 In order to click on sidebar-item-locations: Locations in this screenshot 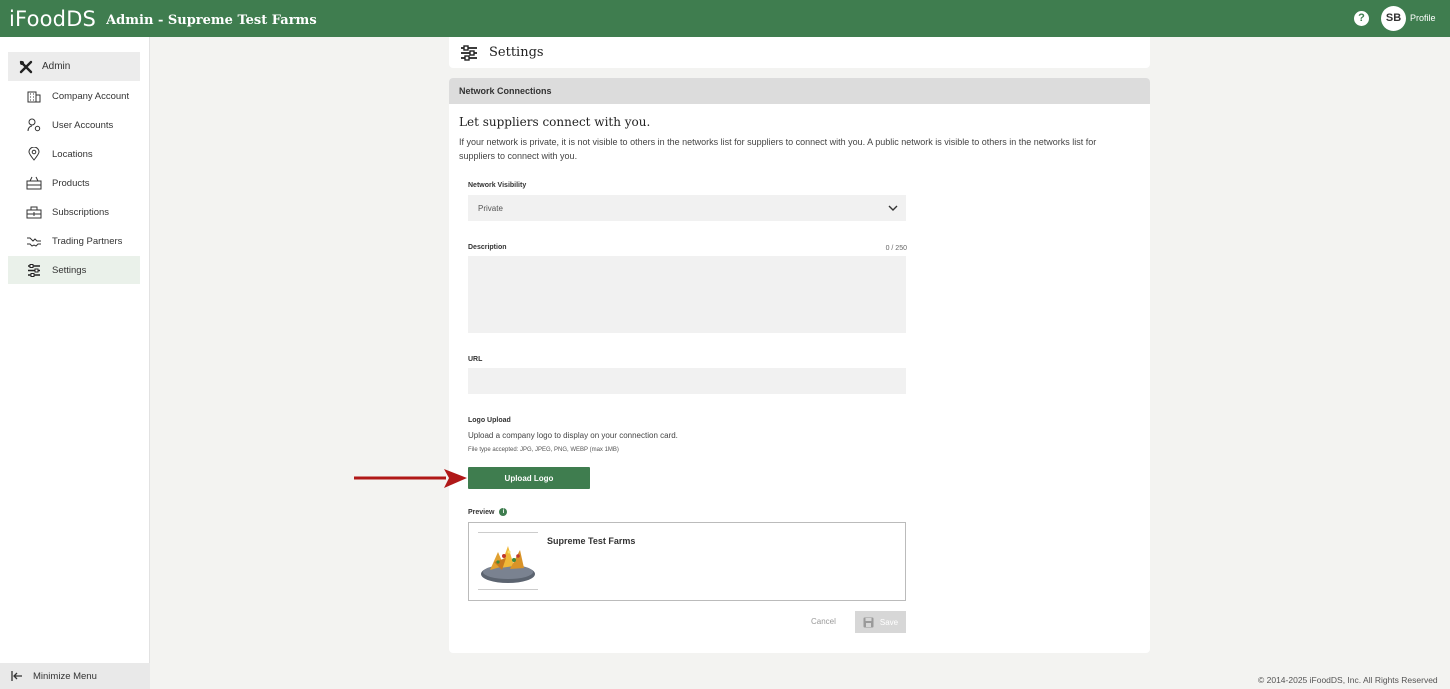, I will do `click(74, 154)`.